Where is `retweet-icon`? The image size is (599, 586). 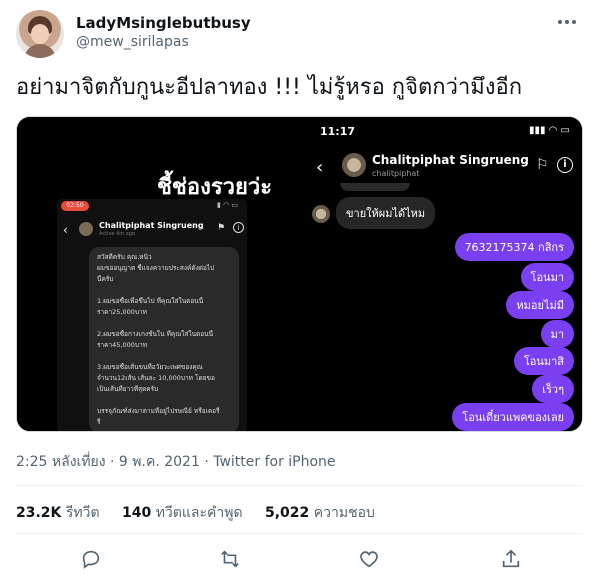
retweet-icon is located at coordinates (230, 560).